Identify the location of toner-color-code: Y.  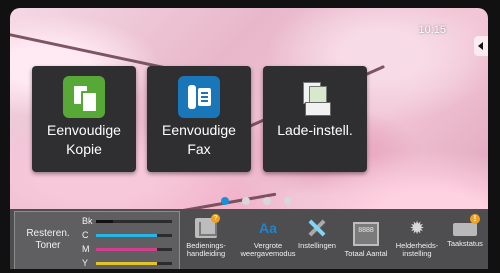
(85, 263).